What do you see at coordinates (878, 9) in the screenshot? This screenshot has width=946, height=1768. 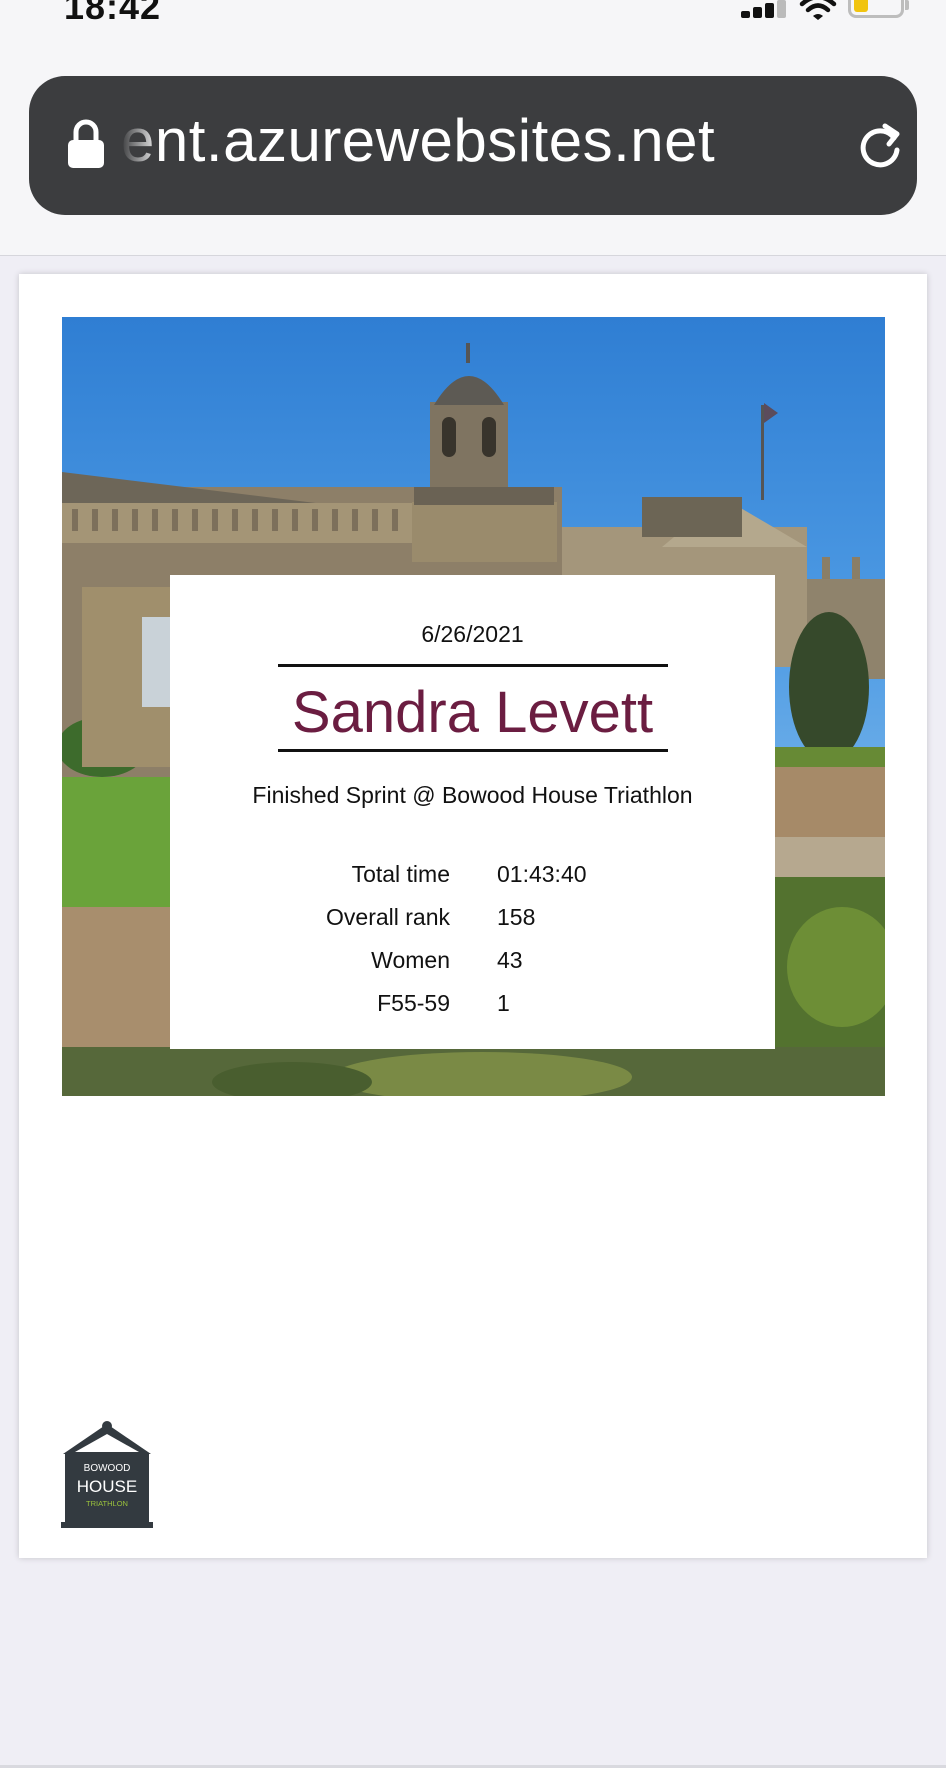 I see `battery-icon` at bounding box center [878, 9].